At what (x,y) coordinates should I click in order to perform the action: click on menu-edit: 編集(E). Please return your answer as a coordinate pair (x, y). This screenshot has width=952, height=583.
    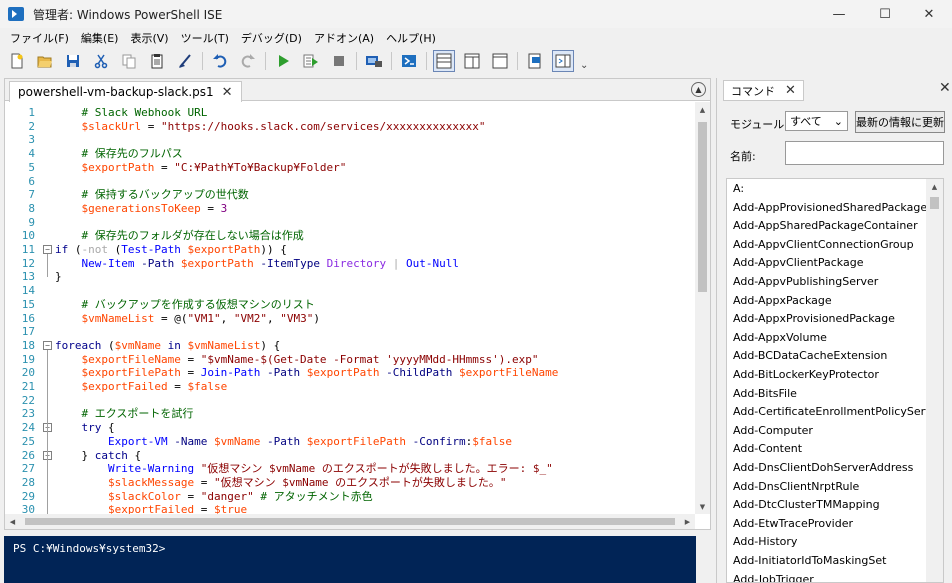
    Looking at the image, I should click on (100, 38).